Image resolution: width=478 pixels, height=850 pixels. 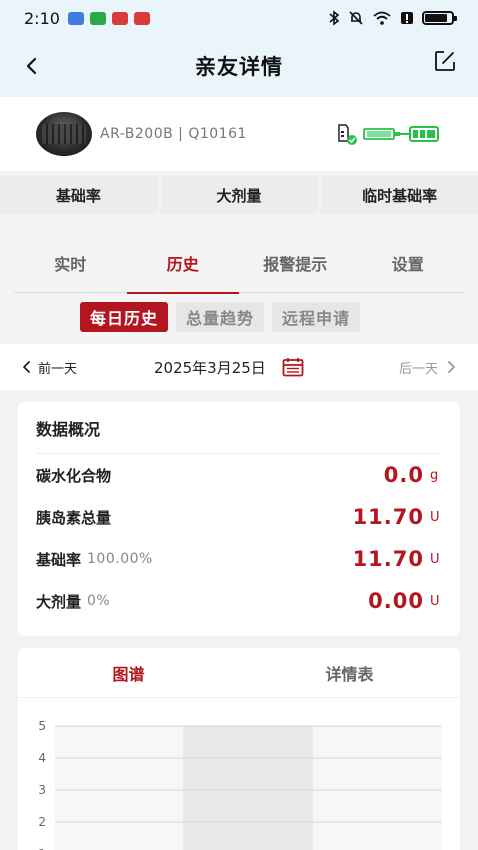 What do you see at coordinates (74, 517) in the screenshot?
I see `summary-label: 胰岛素总量` at bounding box center [74, 517].